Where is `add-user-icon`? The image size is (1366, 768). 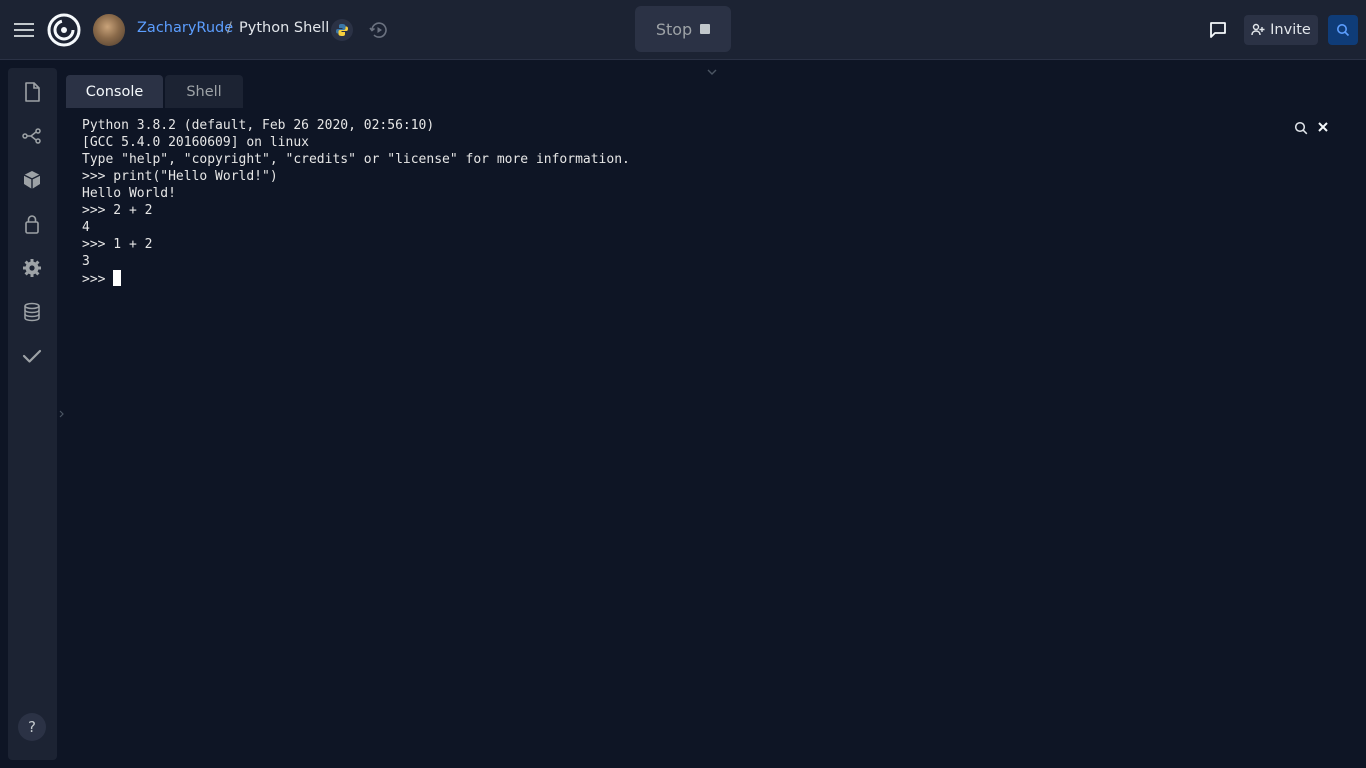
add-user-icon is located at coordinates (1258, 29).